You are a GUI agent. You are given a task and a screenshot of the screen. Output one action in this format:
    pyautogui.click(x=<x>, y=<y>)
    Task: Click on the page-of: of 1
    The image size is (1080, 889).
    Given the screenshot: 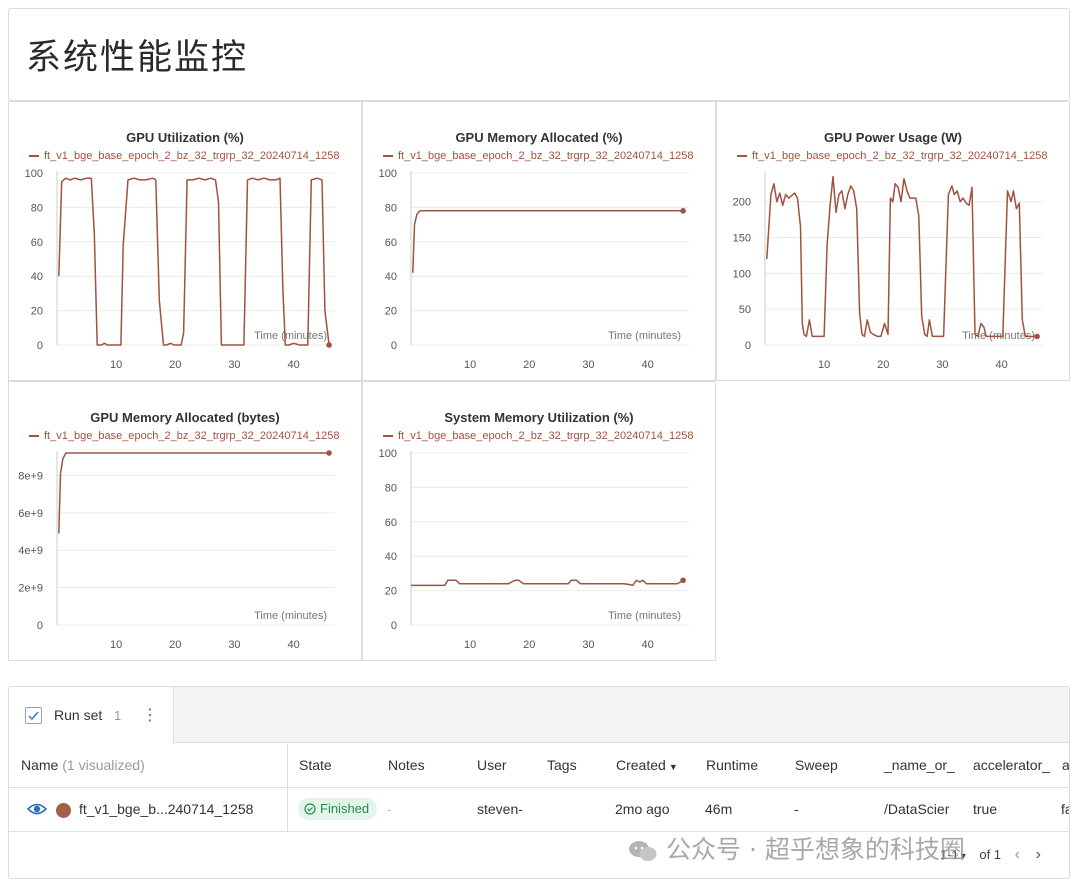 What is the action you would take?
    pyautogui.click(x=990, y=854)
    